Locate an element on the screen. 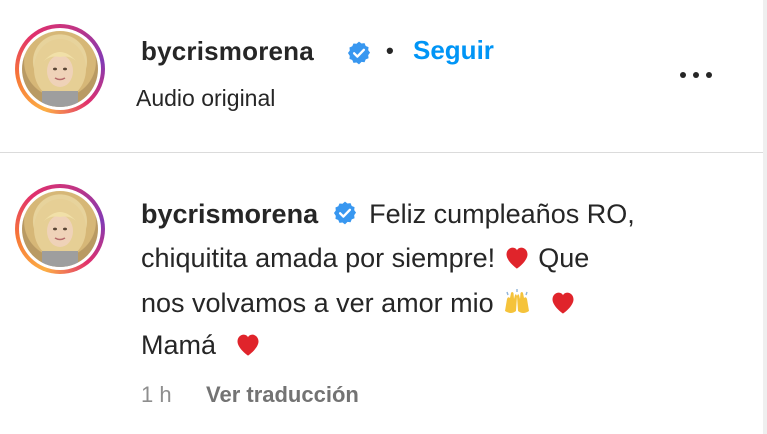 This screenshot has height=434, width=767. caption-line-2: chiquitita amada por siempre! Que is located at coordinates (365, 258).